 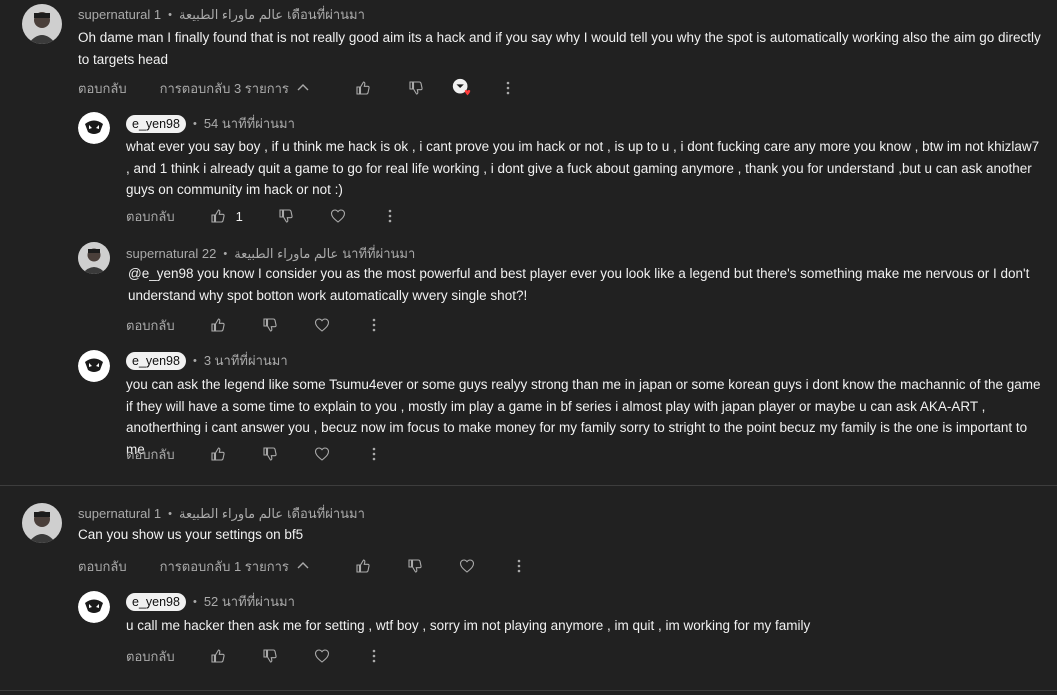 What do you see at coordinates (249, 601) in the screenshot?
I see `timestamp: 52 นาทีที่ผ่านมา` at bounding box center [249, 601].